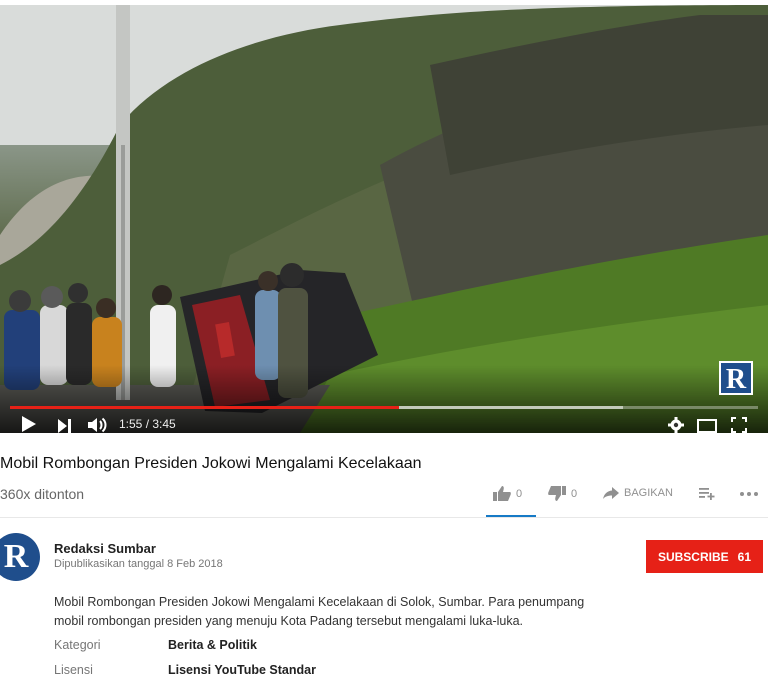 This screenshot has height=683, width=768. What do you see at coordinates (105, 548) in the screenshot?
I see `channel-name: Redaksi Sumbar` at bounding box center [105, 548].